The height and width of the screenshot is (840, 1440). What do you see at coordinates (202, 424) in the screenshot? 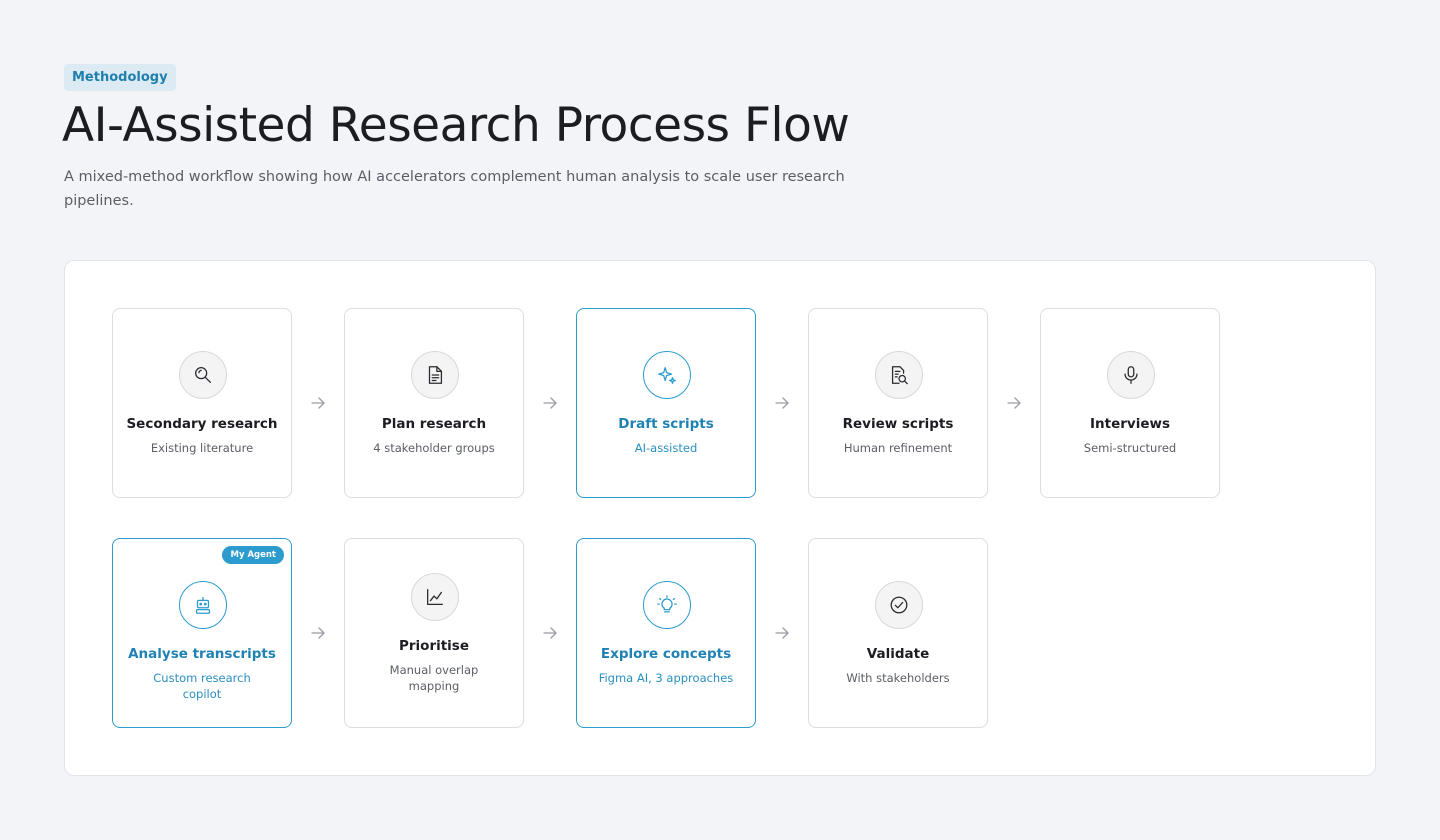
I see `step-label: Secondary research` at bounding box center [202, 424].